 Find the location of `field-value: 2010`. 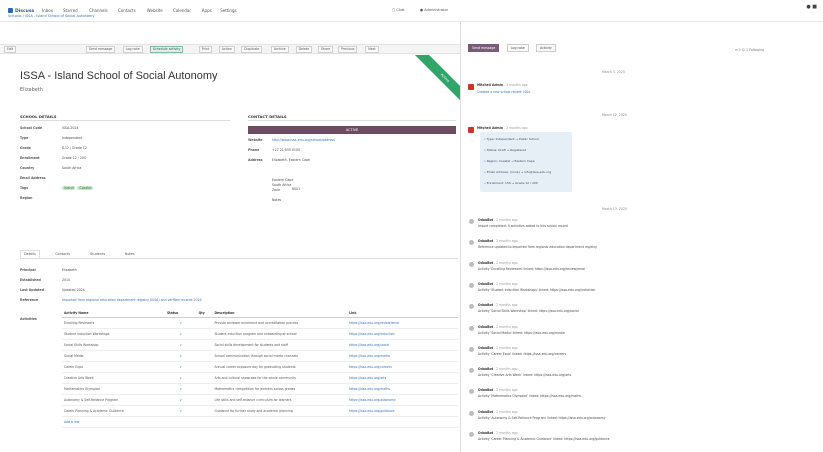

field-value: 2010 is located at coordinates (66, 280).